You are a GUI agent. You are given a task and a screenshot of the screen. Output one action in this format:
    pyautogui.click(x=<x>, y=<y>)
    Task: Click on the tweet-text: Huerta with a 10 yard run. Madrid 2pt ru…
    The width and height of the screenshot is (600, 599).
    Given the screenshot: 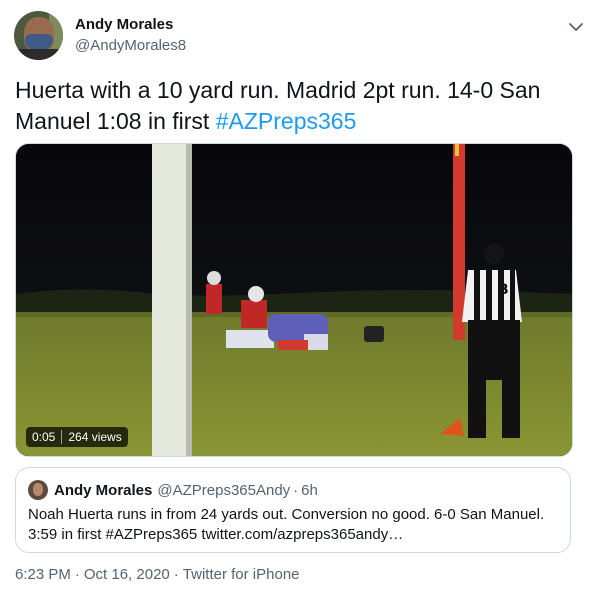 What is the action you would take?
    pyautogui.click(x=300, y=106)
    